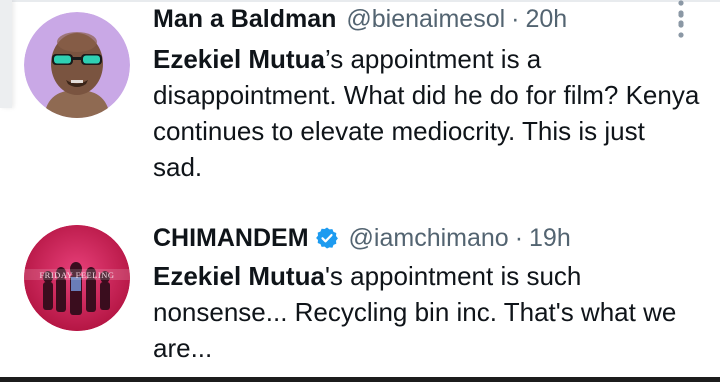  What do you see at coordinates (231, 238) in the screenshot?
I see `author-name: CHIMANDEM` at bounding box center [231, 238].